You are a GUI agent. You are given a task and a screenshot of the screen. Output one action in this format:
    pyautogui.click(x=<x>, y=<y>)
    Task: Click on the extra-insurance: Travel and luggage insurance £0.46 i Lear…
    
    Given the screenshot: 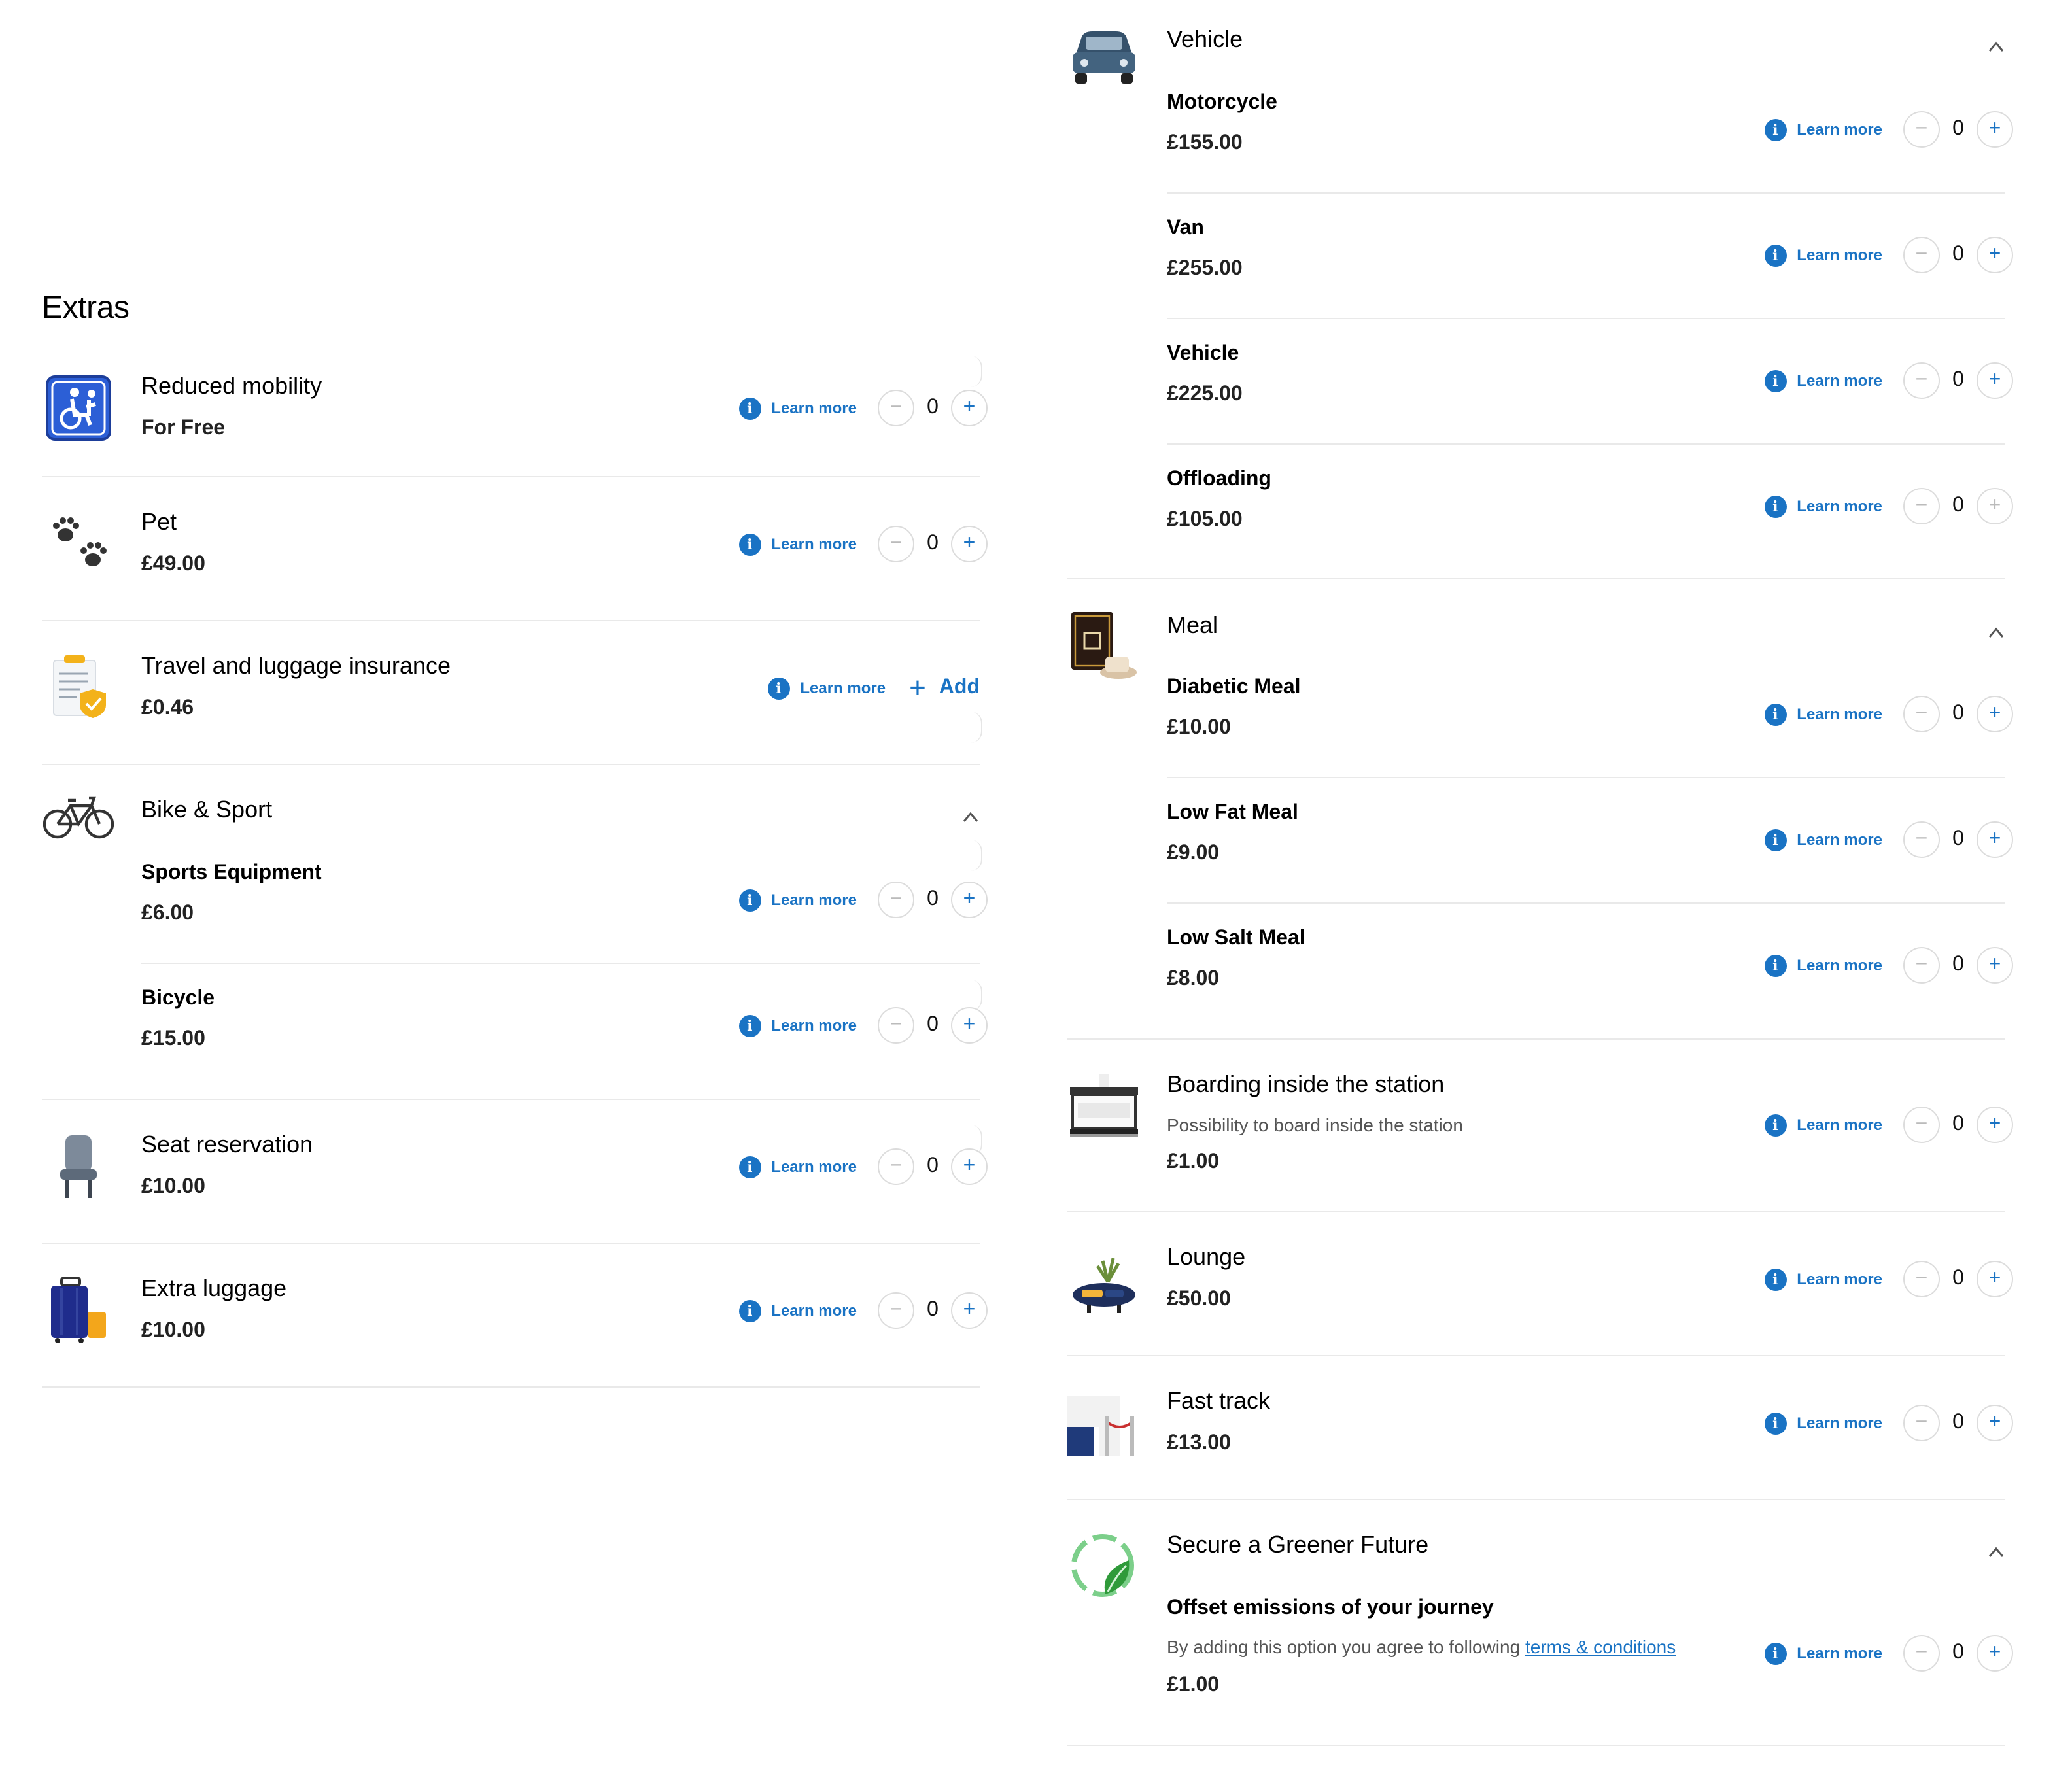 What is the action you would take?
    pyautogui.click(x=512, y=692)
    